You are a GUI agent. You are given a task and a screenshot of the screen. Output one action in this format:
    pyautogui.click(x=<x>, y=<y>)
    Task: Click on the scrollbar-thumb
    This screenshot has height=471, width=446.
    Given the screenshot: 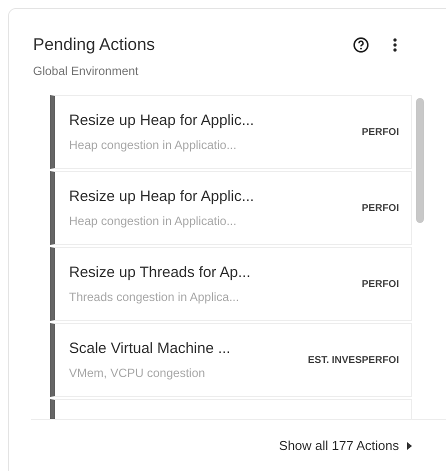 What is the action you would take?
    pyautogui.click(x=420, y=160)
    